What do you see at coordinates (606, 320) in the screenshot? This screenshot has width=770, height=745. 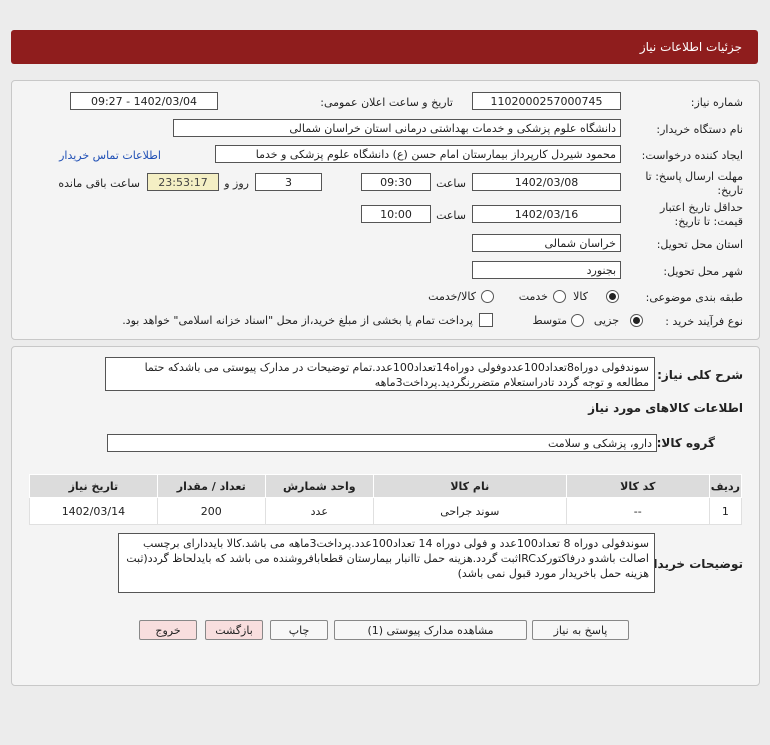 I see `purchase-option-minor: جزیی` at bounding box center [606, 320].